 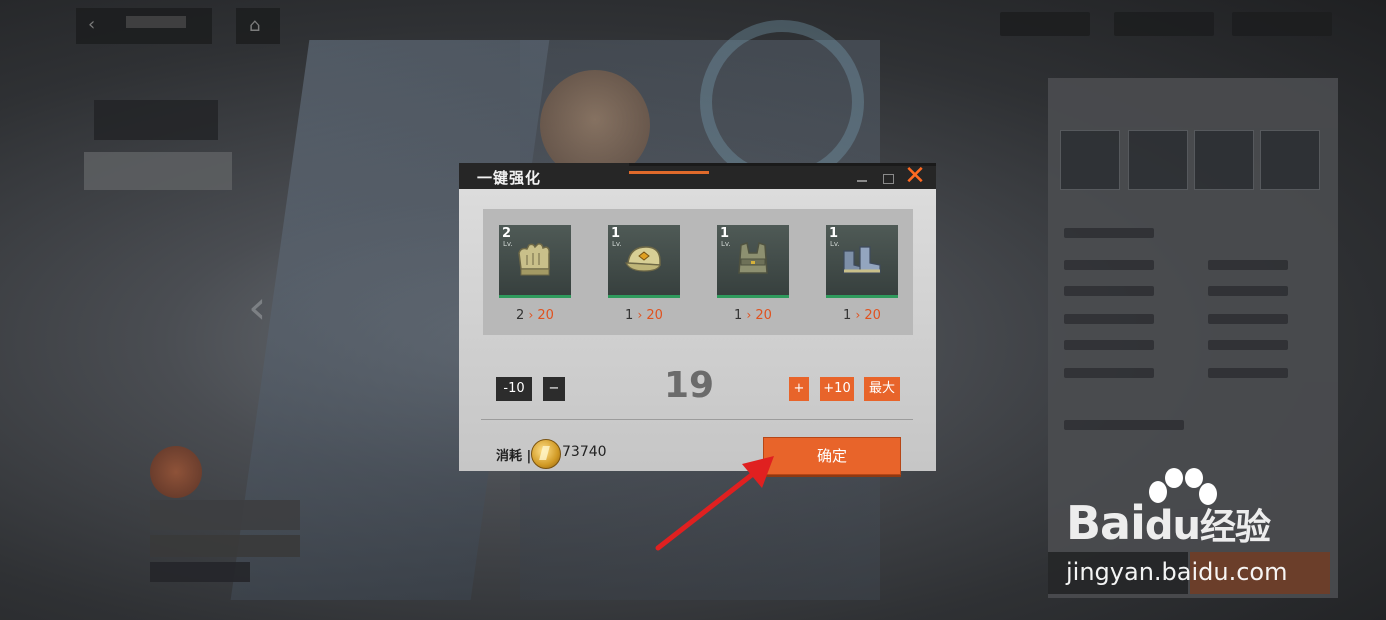 I want to click on watermark-logo: Baidu经验, so click(x=1168, y=523).